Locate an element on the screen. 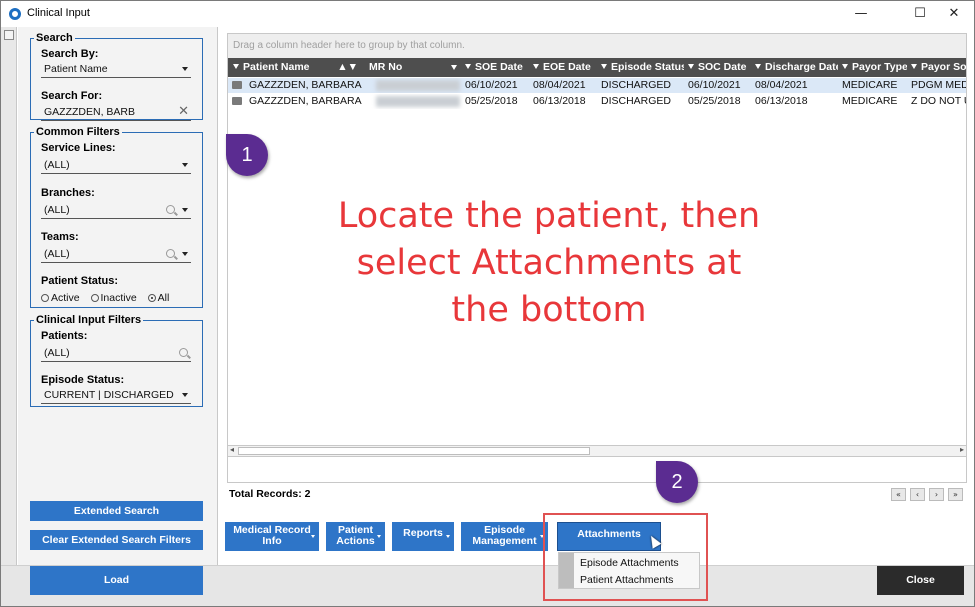 This screenshot has height=607, width=975. status-radio-active: Active is located at coordinates (60, 298).